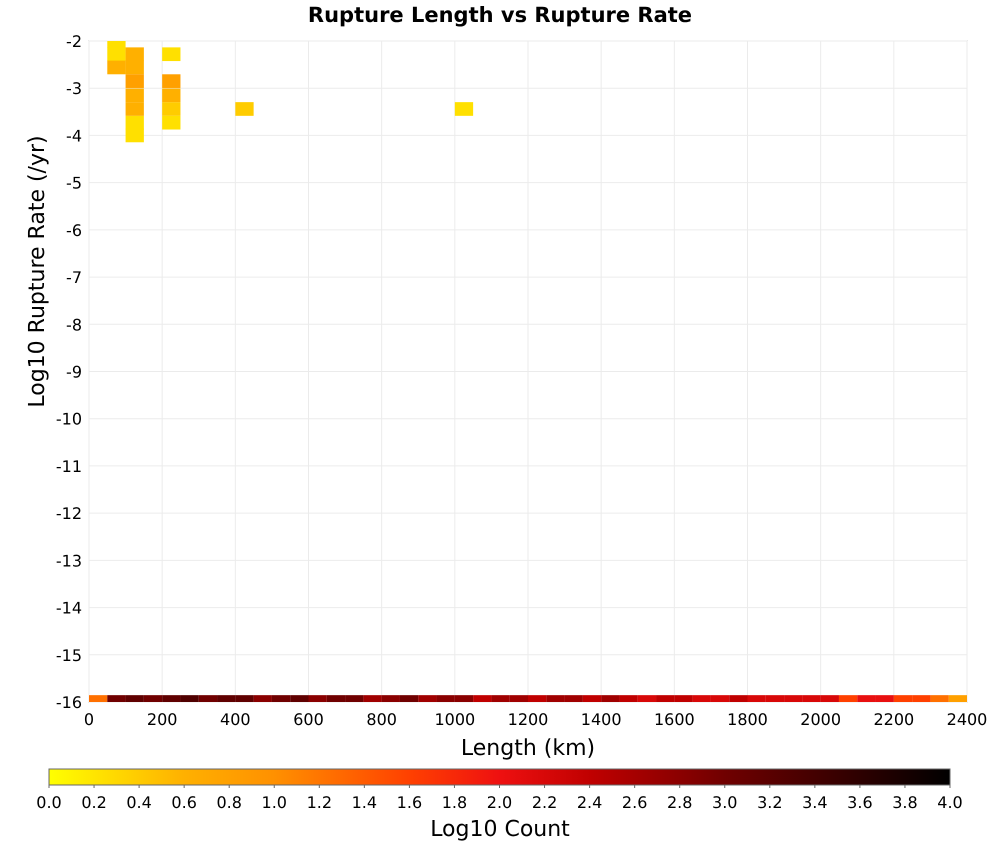 This screenshot has width=1000, height=850. I want to click on color-scale-tick-label: 0.6, so click(184, 802).